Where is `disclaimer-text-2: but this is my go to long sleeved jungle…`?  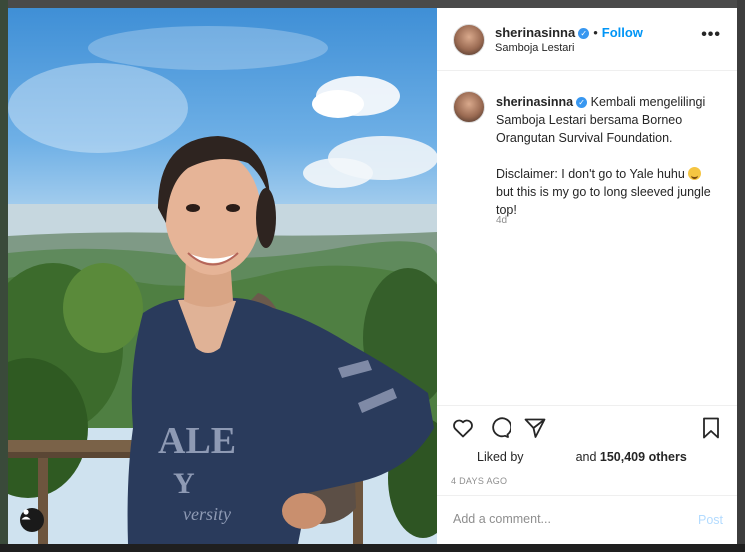
disclaimer-text-2: but this is my go to long sleeved jungle… is located at coordinates (603, 201).